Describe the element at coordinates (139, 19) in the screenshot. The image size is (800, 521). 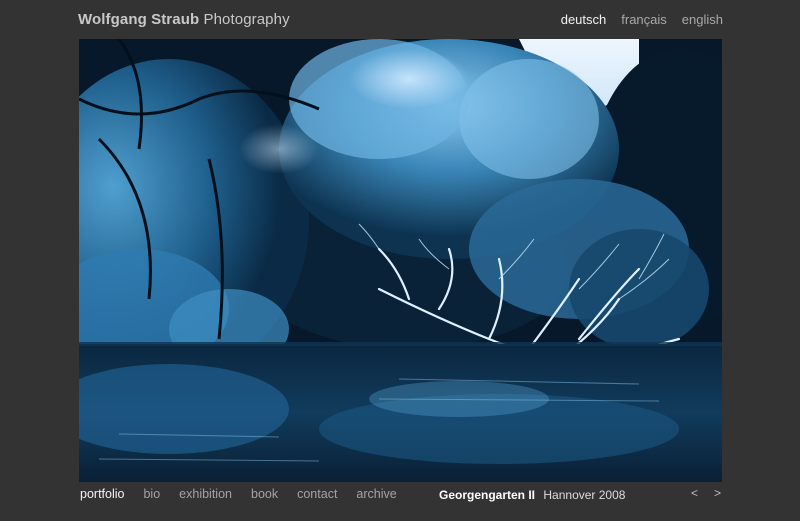
I see `site-title-name: Wolfgang Straub` at that location.